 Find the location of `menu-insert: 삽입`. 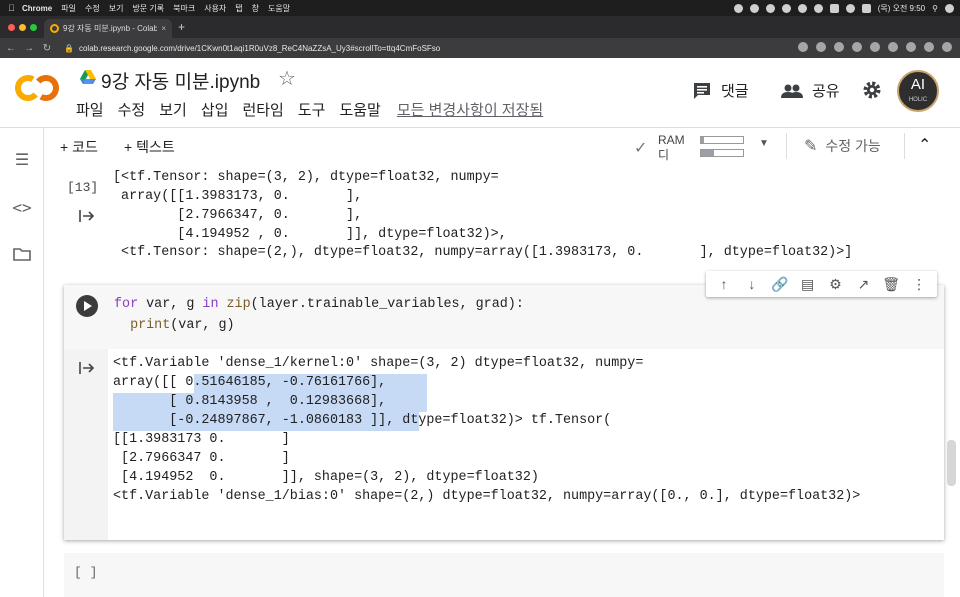

menu-insert: 삽입 is located at coordinates (215, 109).